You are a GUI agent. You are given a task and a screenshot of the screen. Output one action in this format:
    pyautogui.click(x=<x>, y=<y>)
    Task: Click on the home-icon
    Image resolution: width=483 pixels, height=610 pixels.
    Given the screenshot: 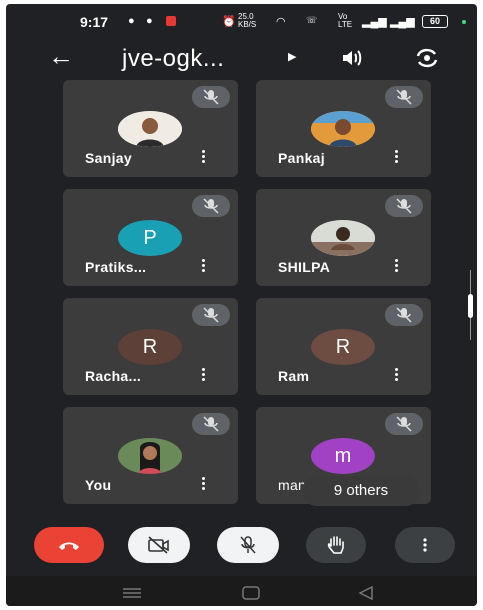 What is the action you would take?
    pyautogui.click(x=251, y=593)
    